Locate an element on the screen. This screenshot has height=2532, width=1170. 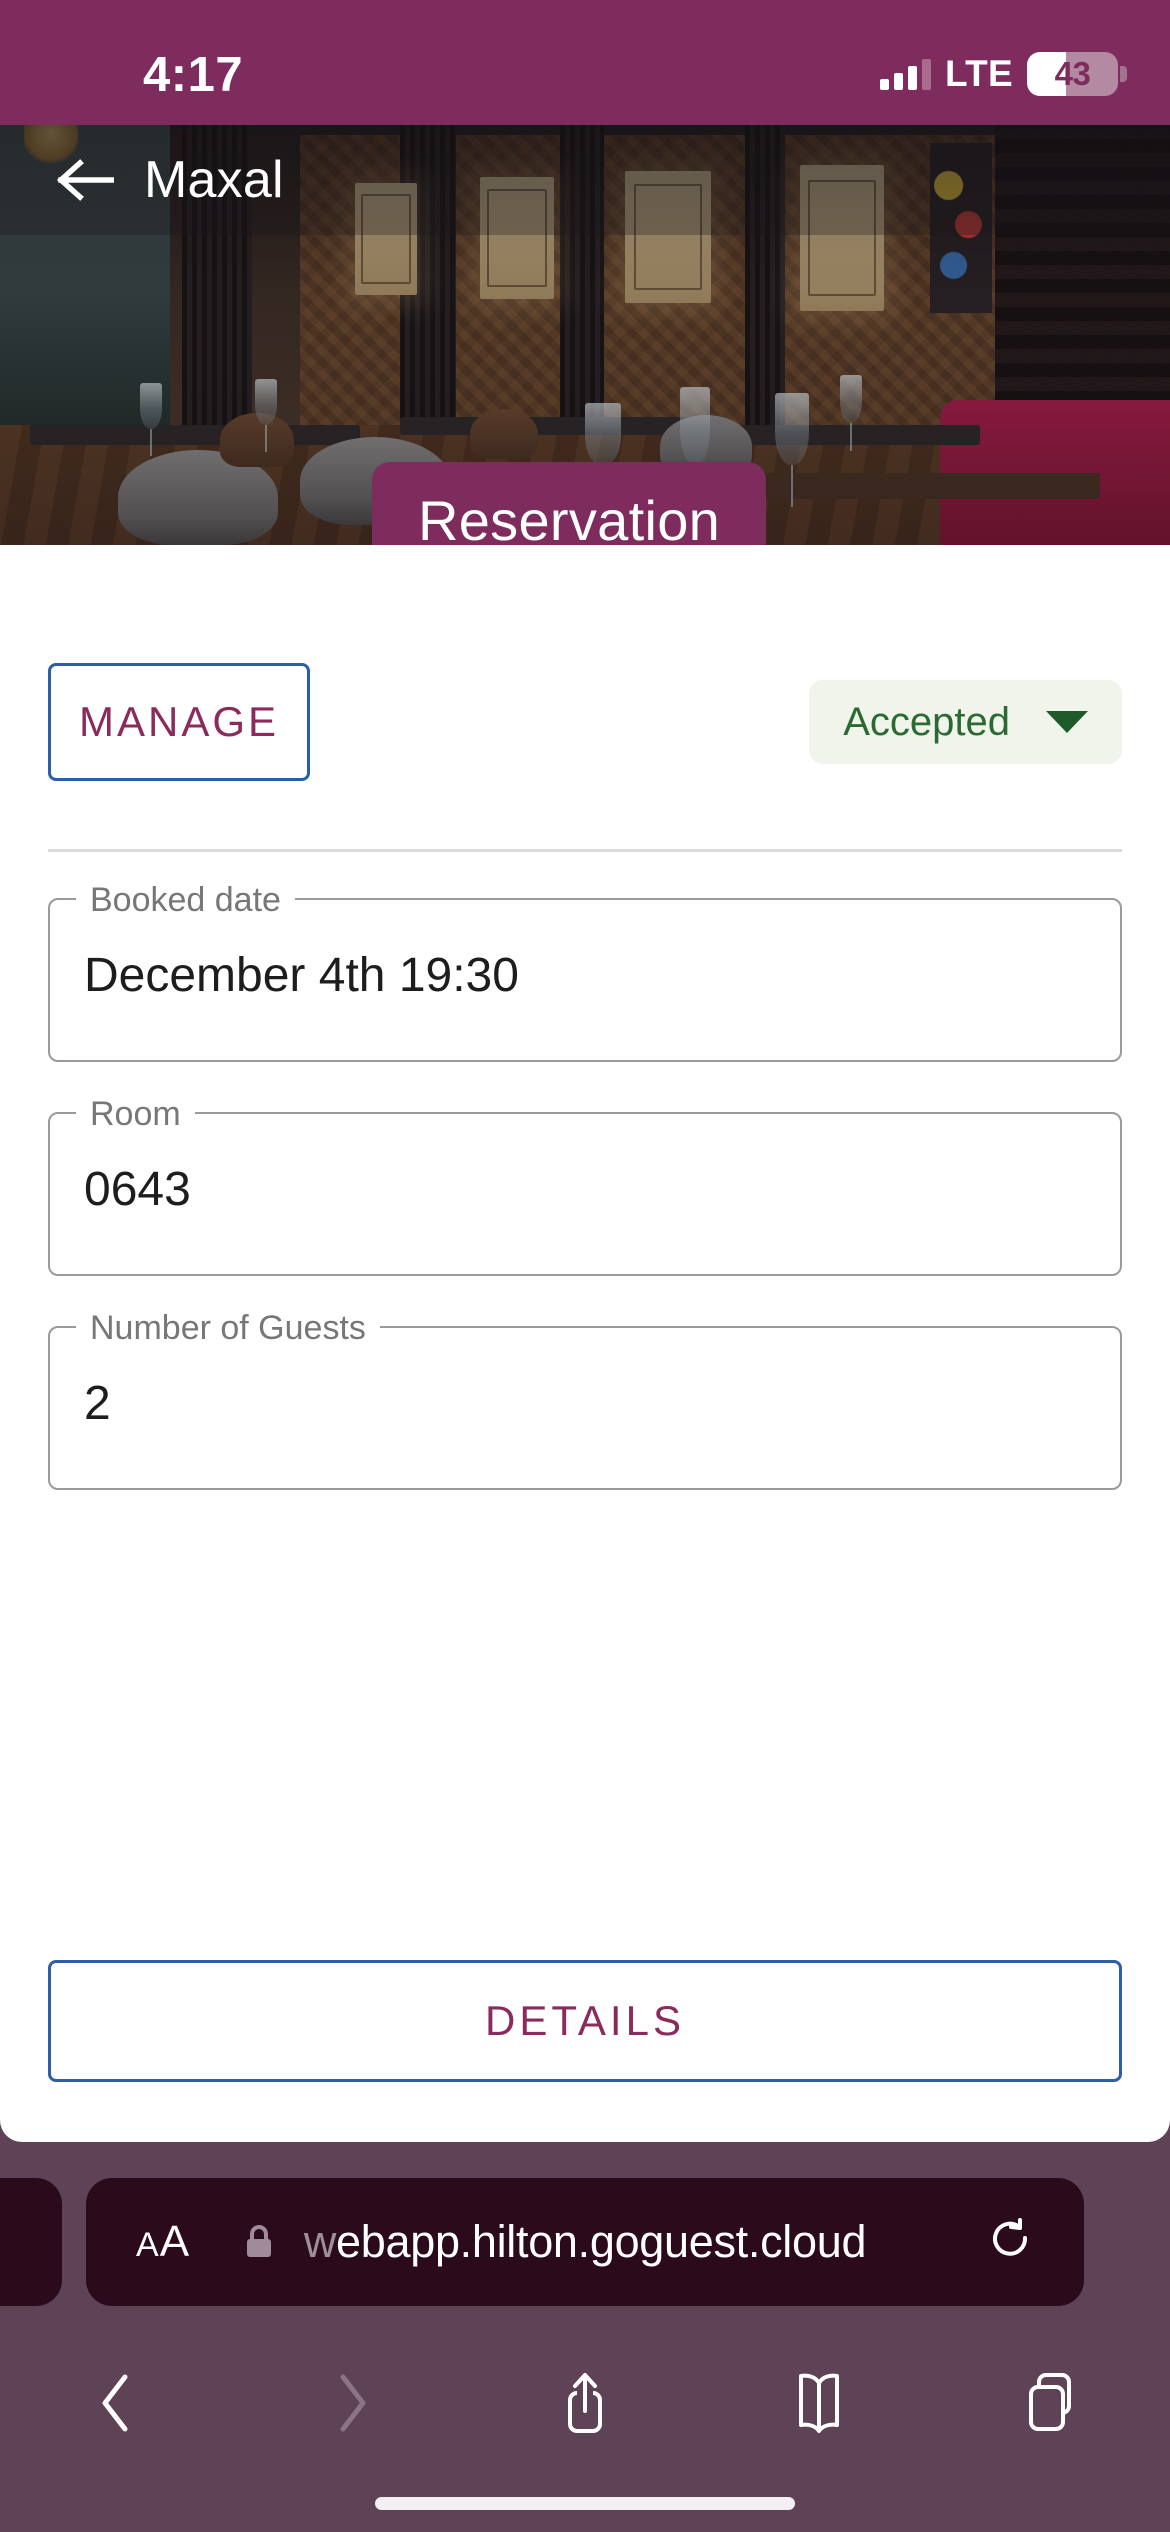
room-value: 0643 is located at coordinates (137, 1189).